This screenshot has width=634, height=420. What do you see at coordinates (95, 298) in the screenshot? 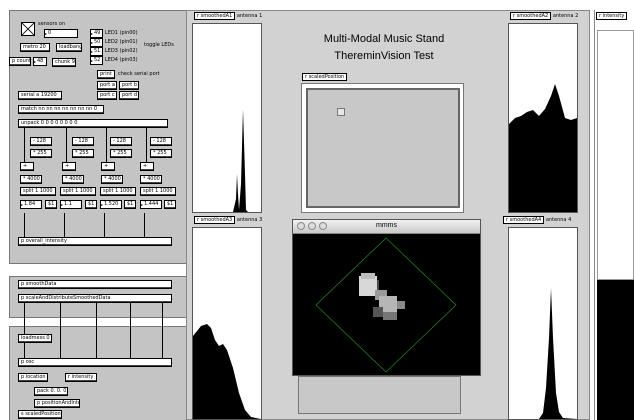
I see `scale-distribute-object: p scaleAndDistributeSmoothedData` at bounding box center [95, 298].